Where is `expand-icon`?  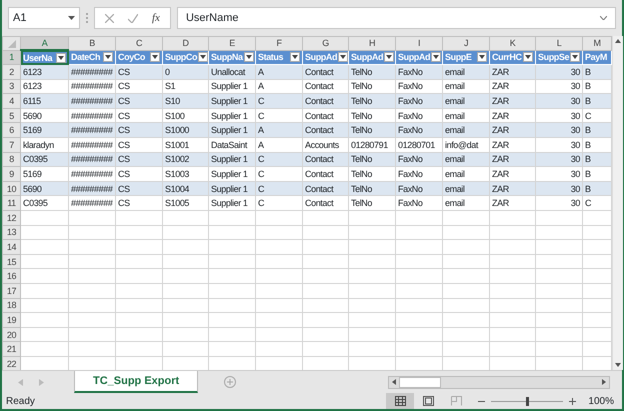
expand-icon is located at coordinates (603, 18).